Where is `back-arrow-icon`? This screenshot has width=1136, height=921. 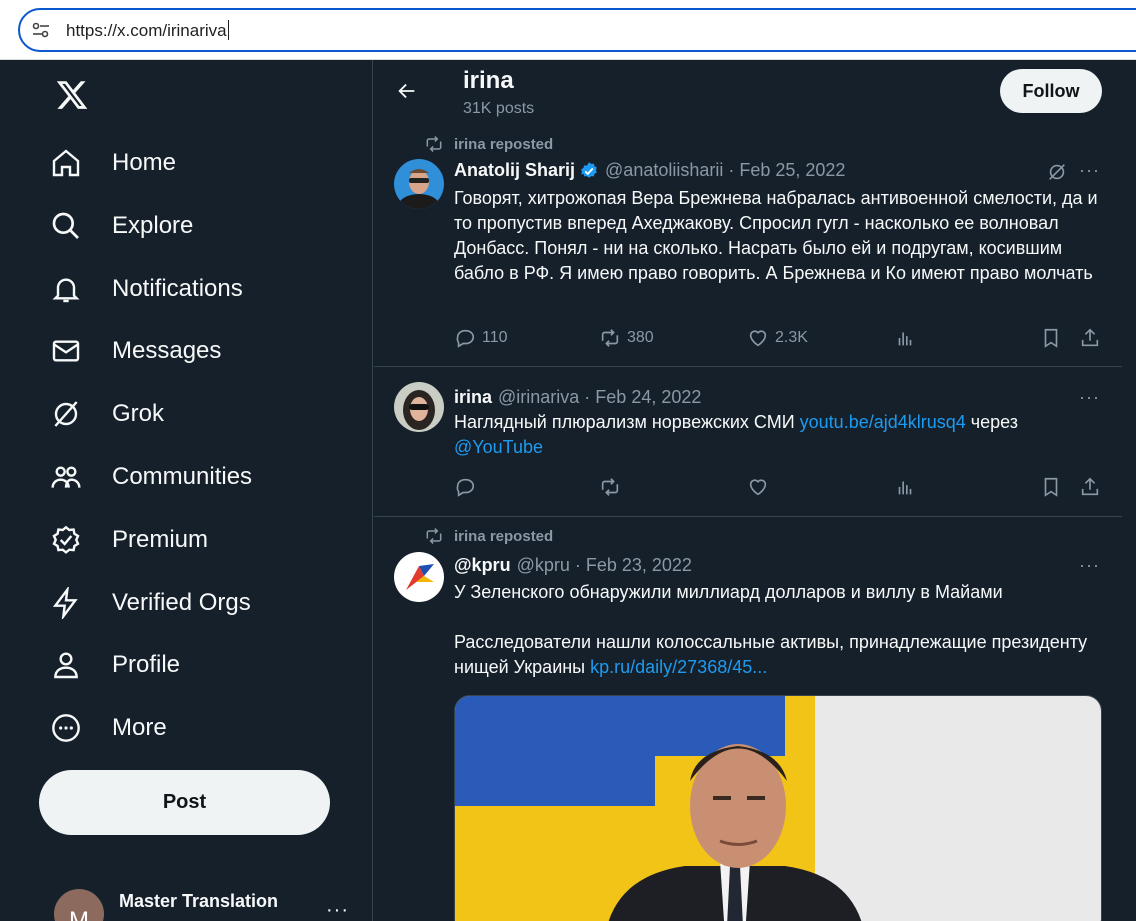
back-arrow-icon is located at coordinates (407, 91).